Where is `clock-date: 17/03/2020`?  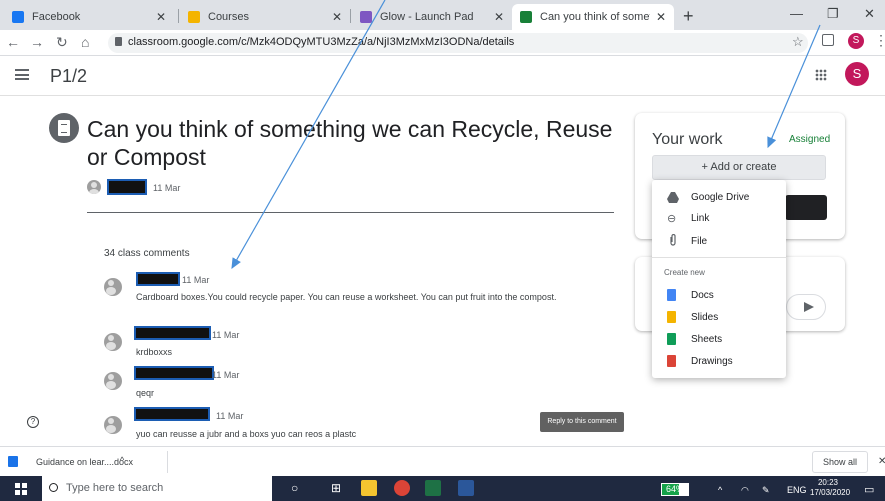 clock-date: 17/03/2020 is located at coordinates (830, 492).